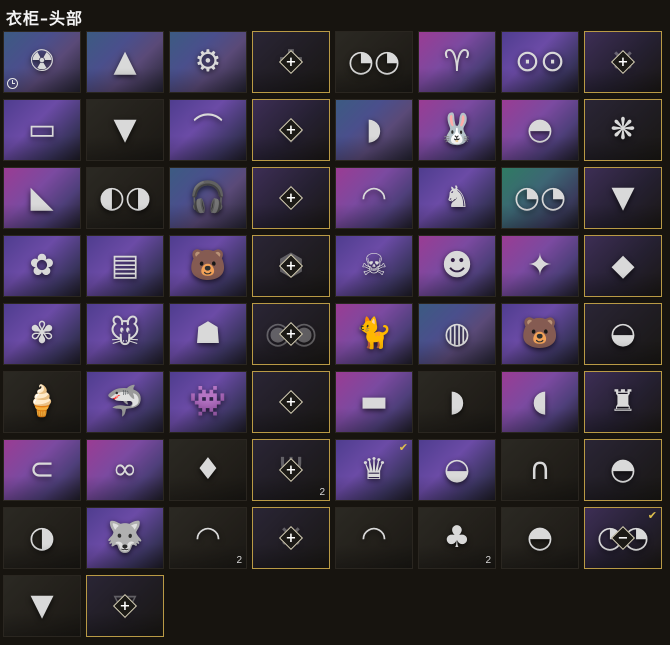 The width and height of the screenshot is (670, 645). I want to click on wardrobe-item: ◔◔−✔, so click(623, 538).